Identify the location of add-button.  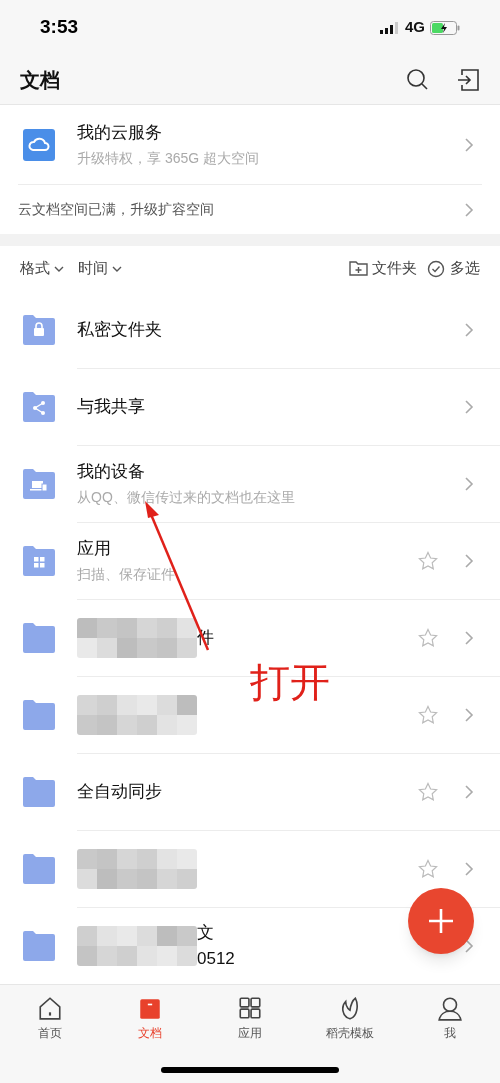
(441, 921).